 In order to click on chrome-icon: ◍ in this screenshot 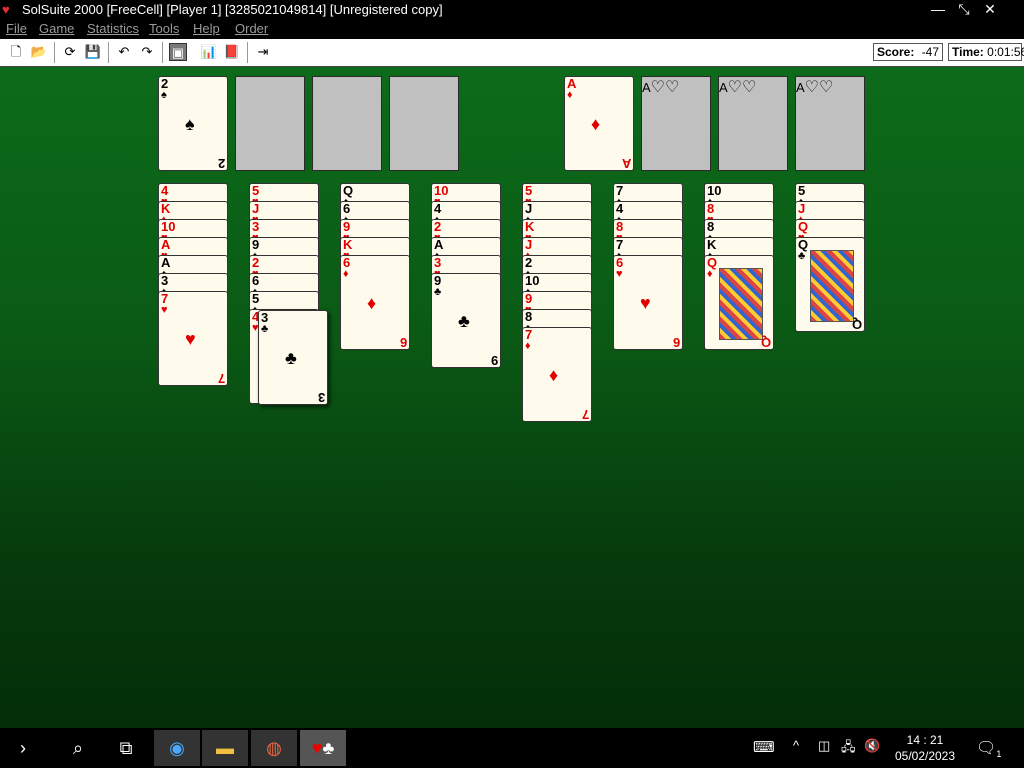, I will do `click(274, 748)`.